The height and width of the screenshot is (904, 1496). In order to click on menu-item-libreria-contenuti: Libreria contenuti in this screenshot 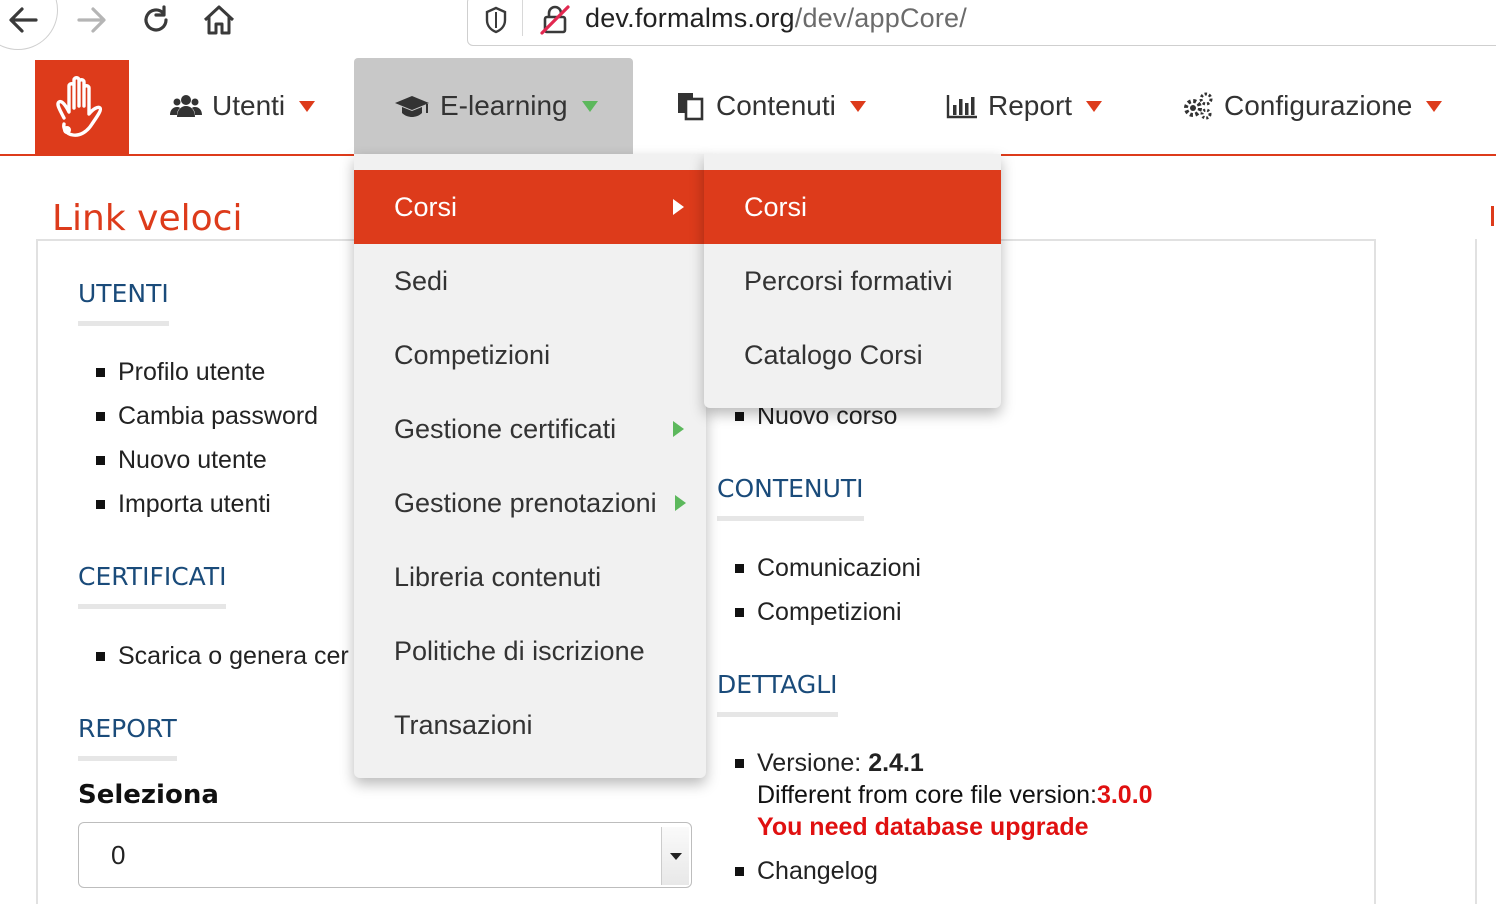, I will do `click(530, 577)`.